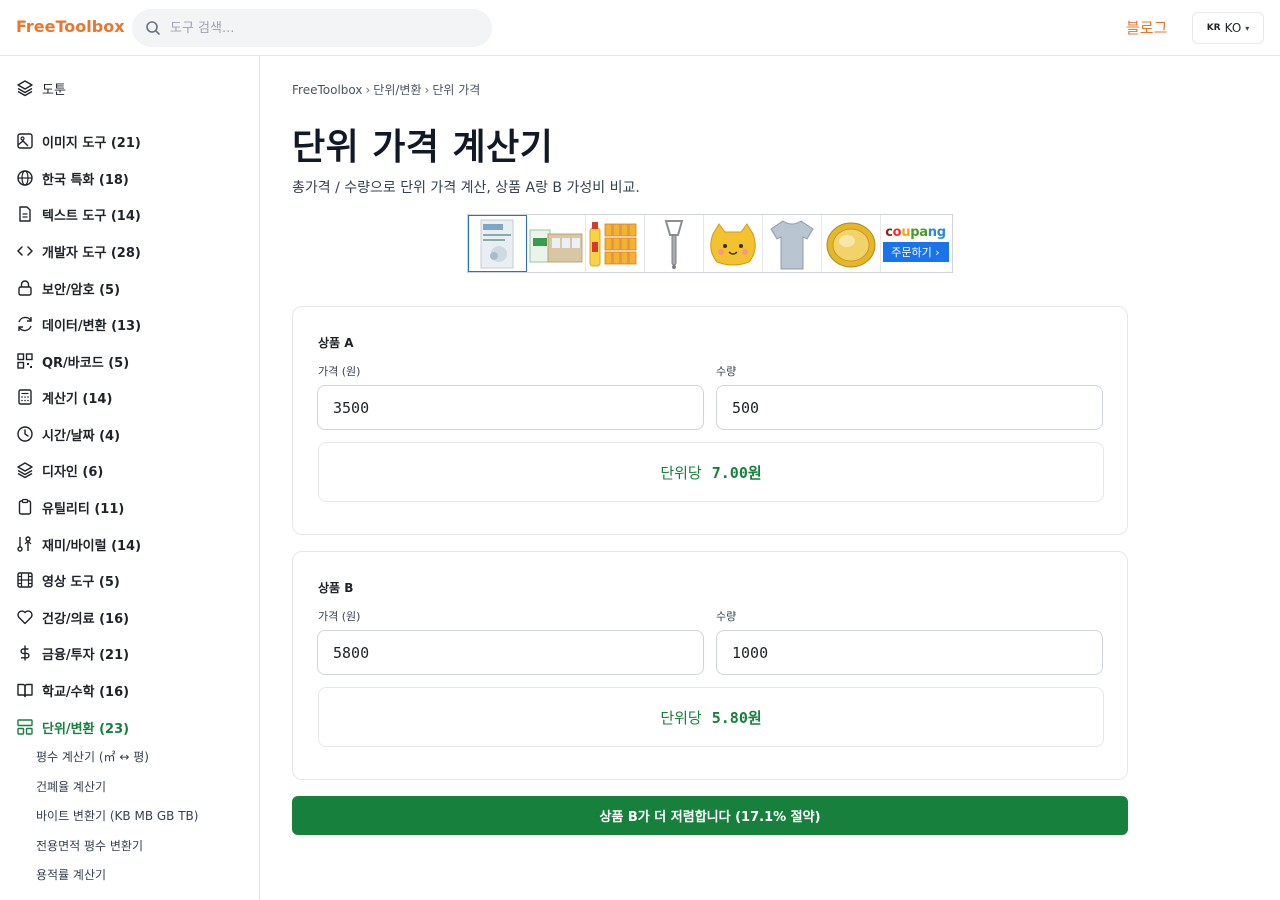  Describe the element at coordinates (91, 143) in the screenshot. I see `sidebar-item-label: 이미지 도구 (21)` at that location.